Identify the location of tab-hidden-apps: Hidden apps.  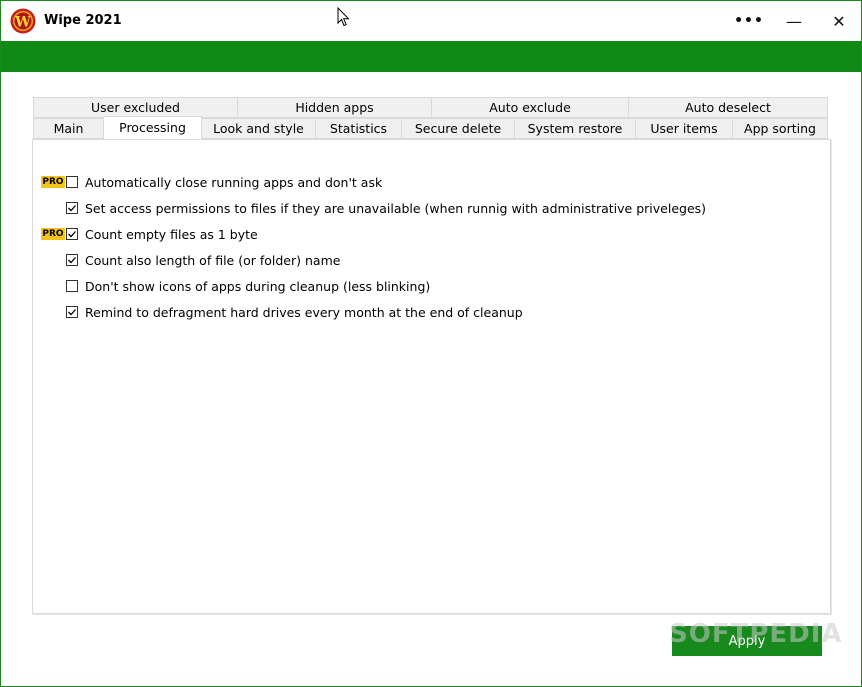
(335, 107).